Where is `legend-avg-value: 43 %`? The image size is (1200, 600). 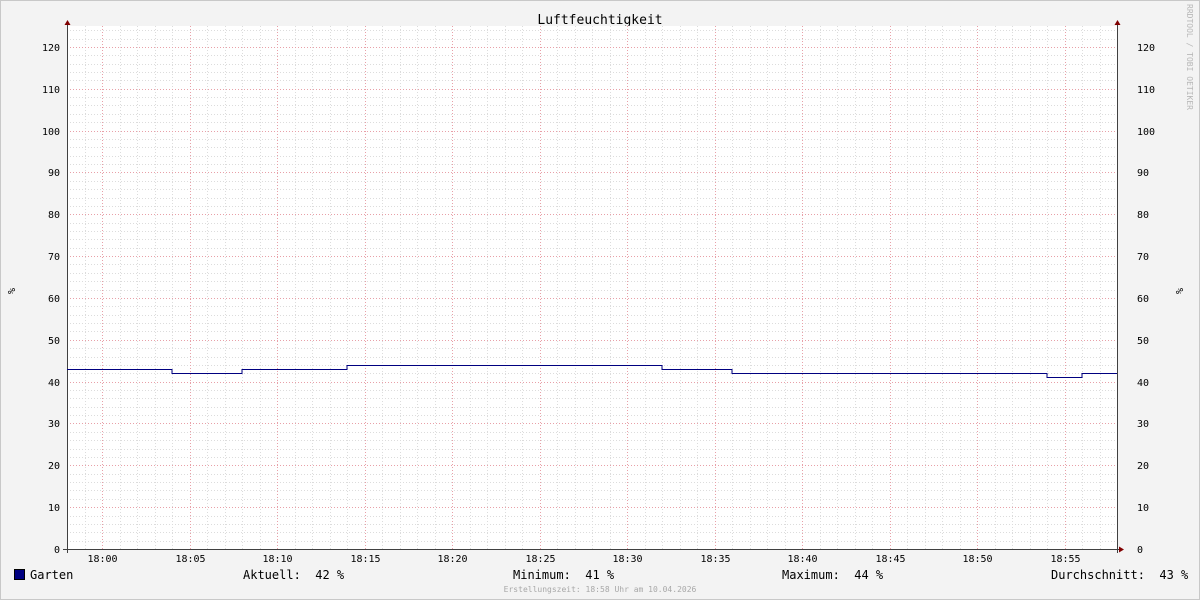 legend-avg-value: 43 % is located at coordinates (1174, 575).